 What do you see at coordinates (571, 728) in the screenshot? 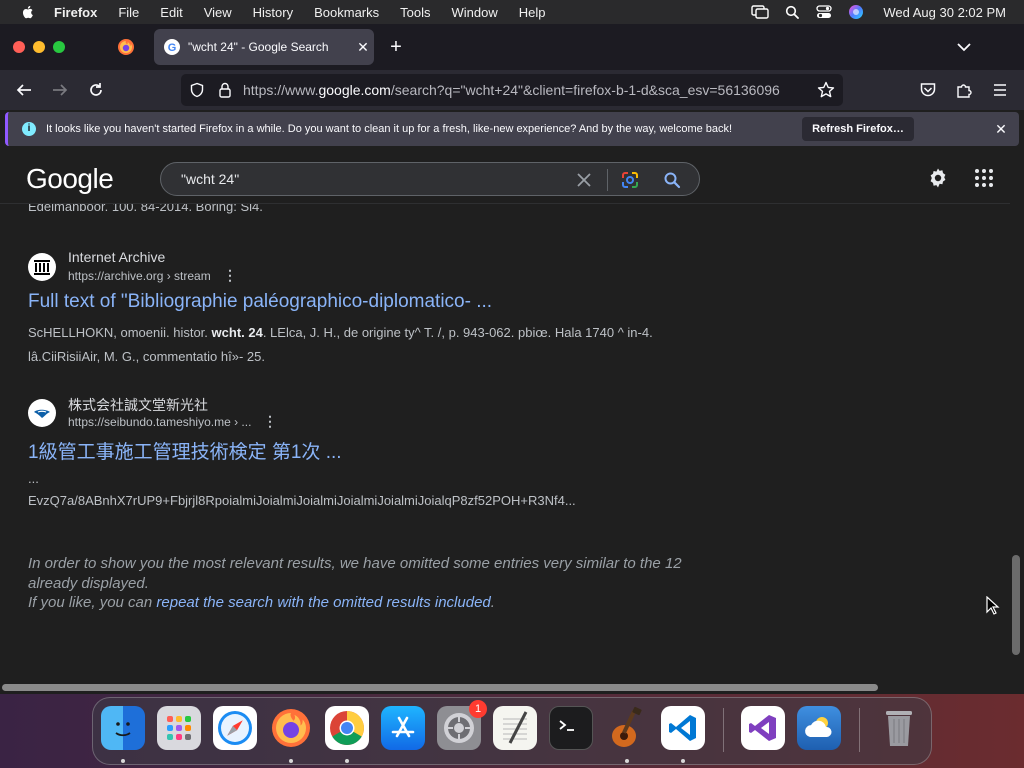
I see `terminal-icon` at bounding box center [571, 728].